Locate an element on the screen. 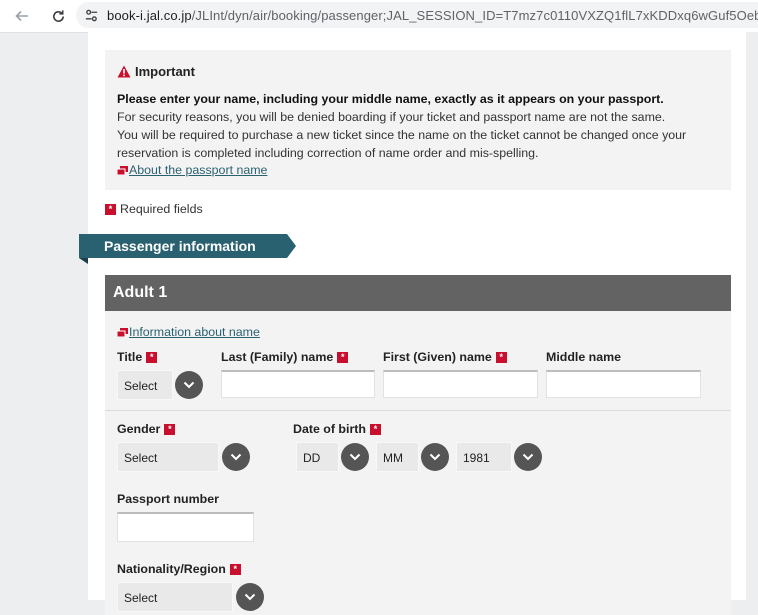 Image resolution: width=758 pixels, height=615 pixels. reload-button is located at coordinates (58, 16).